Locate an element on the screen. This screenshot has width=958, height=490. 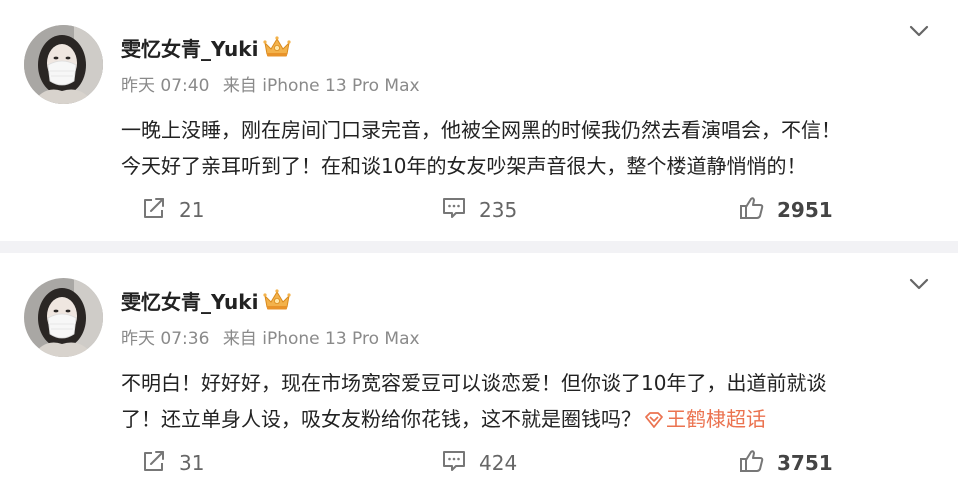
diamond-icon is located at coordinates (654, 422).